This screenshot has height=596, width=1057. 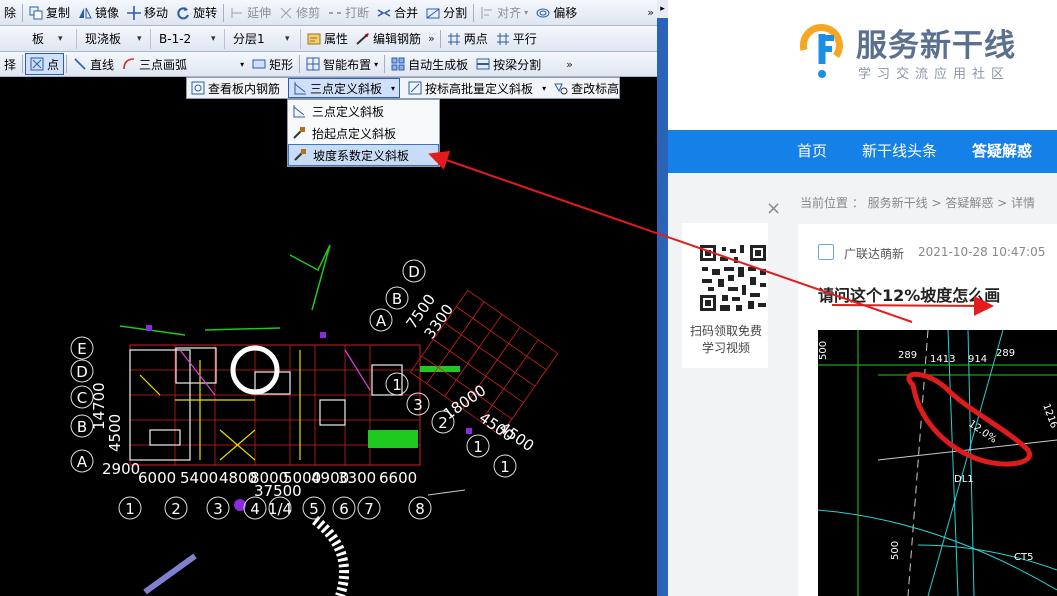 What do you see at coordinates (477, 88) in the screenshot?
I see `batch-slope-button: 按标高批量定义斜板 ▾` at bounding box center [477, 88].